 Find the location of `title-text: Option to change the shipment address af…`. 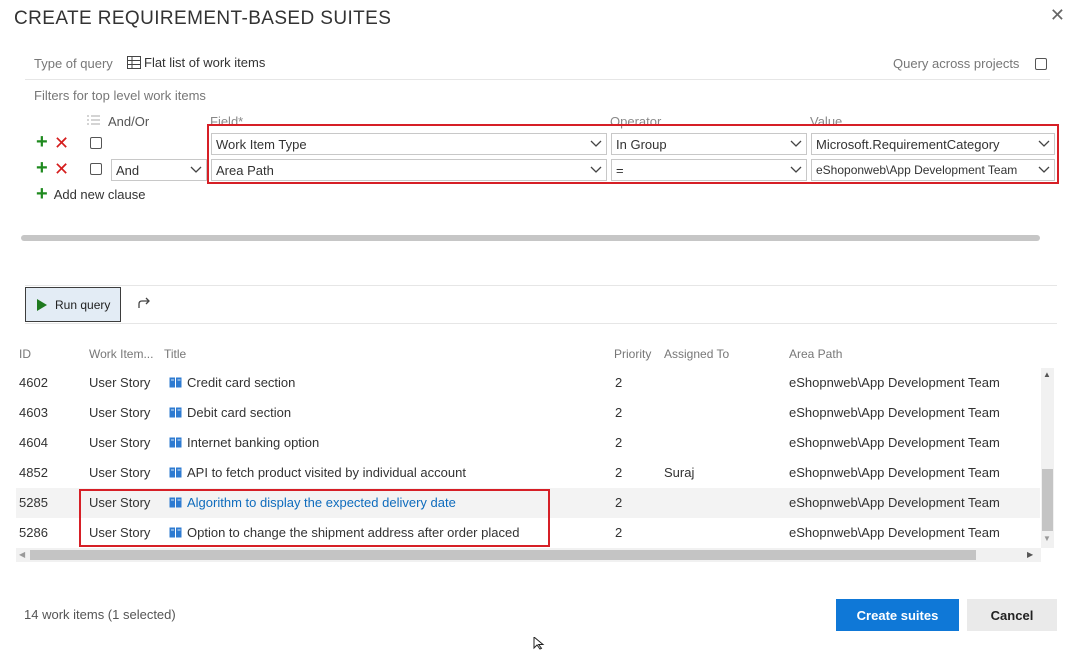

title-text: Option to change the shipment address af… is located at coordinates (353, 532).